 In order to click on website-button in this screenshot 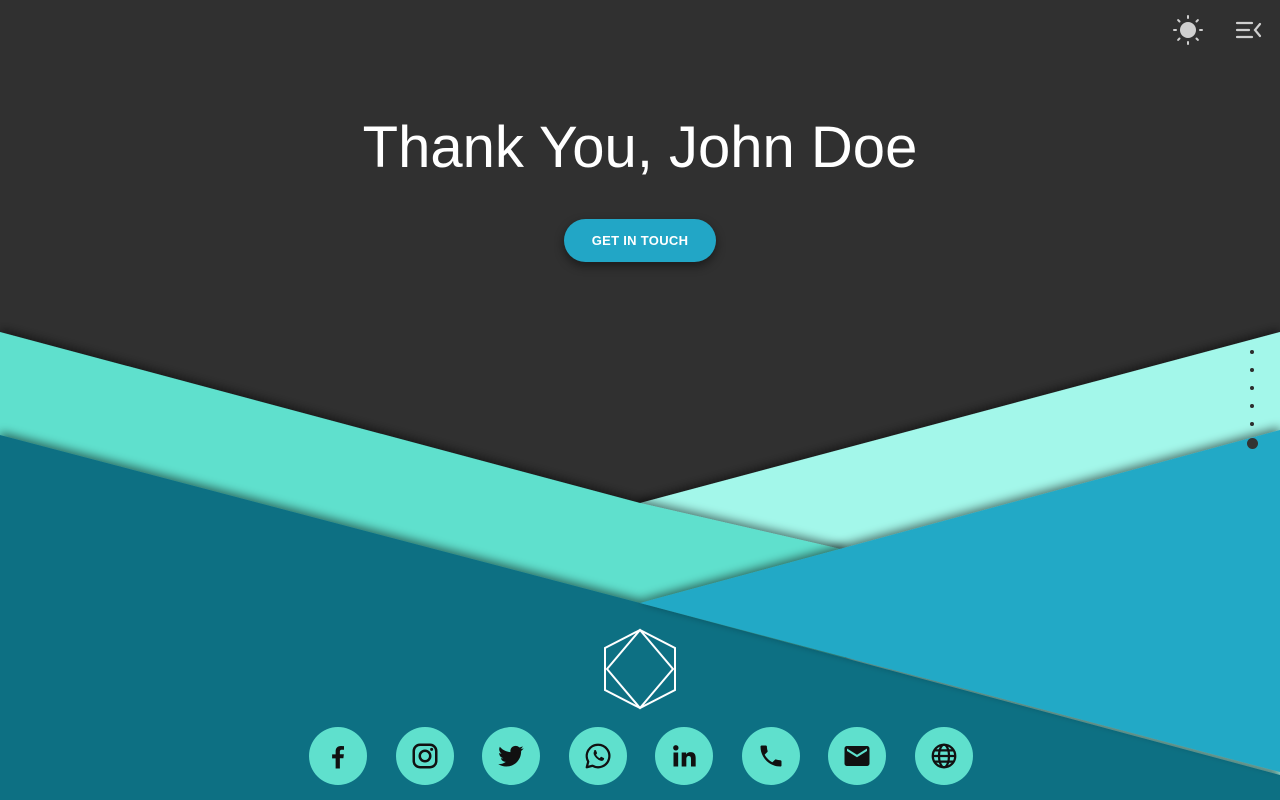, I will do `click(943, 756)`.